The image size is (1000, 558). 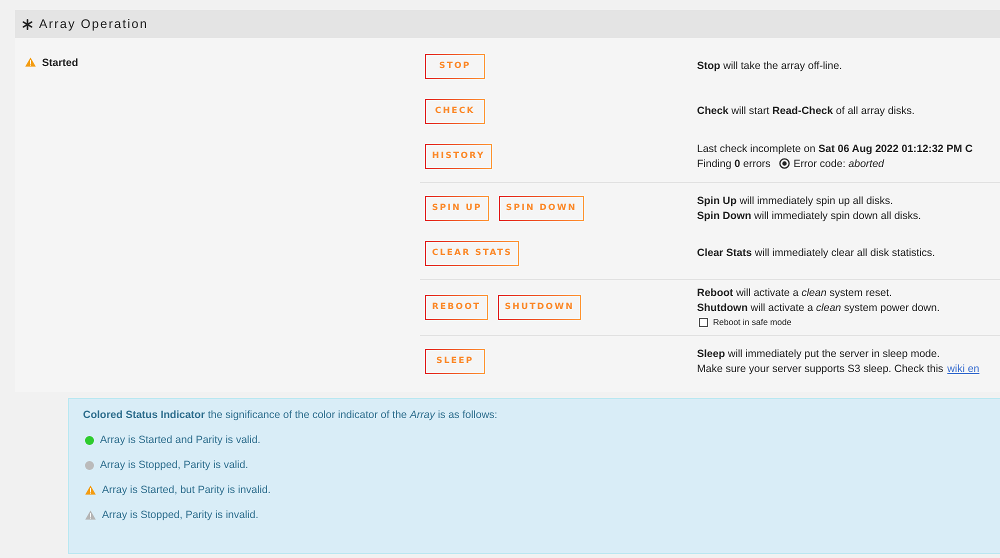 What do you see at coordinates (703, 322) in the screenshot?
I see `checkbox` at bounding box center [703, 322].